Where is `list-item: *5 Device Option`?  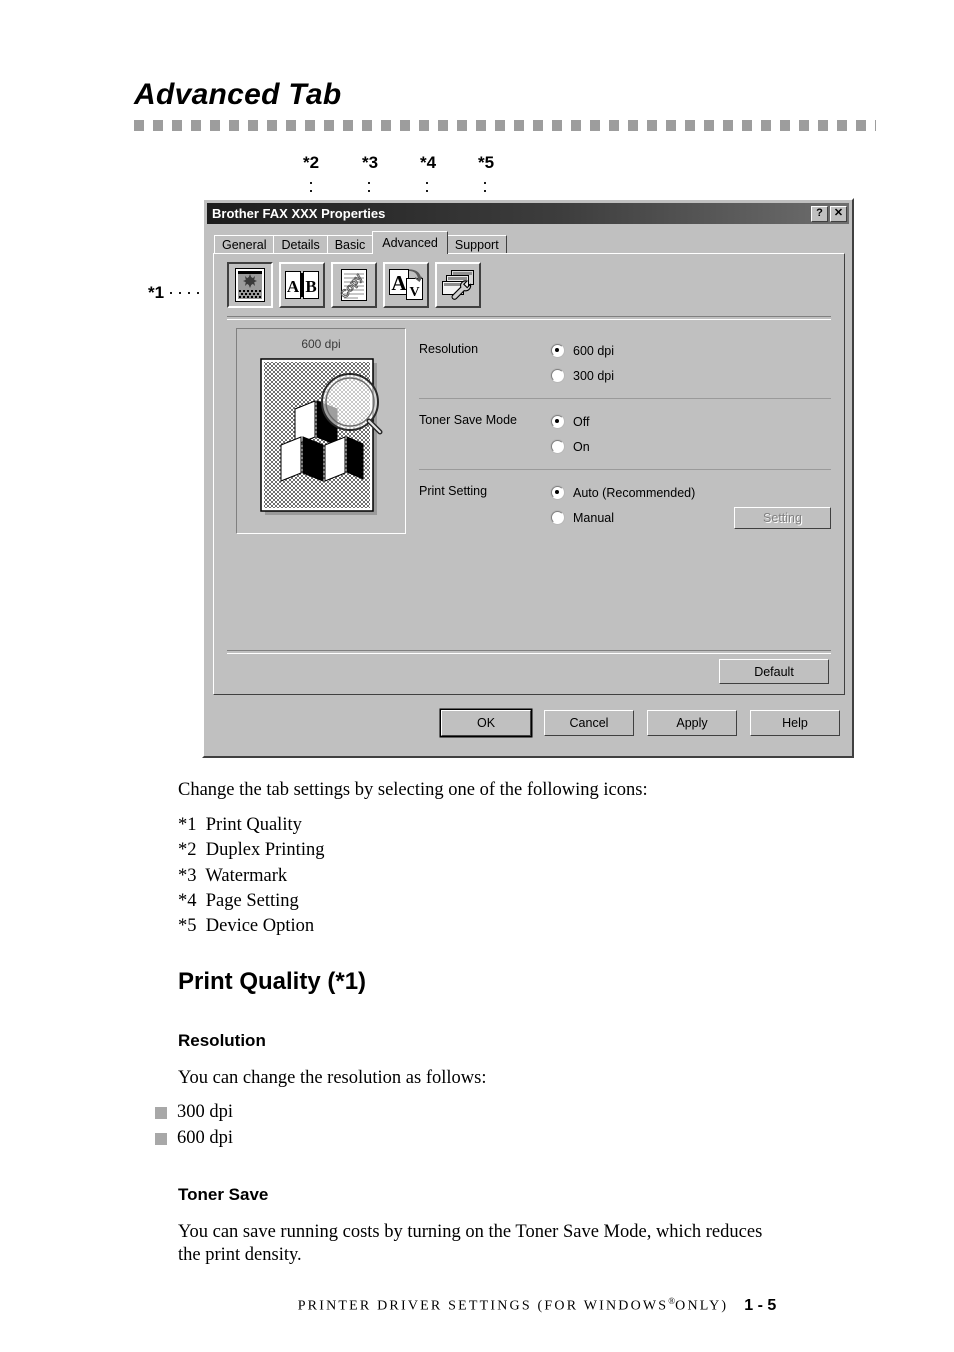
list-item: *5 Device Option is located at coordinates (246, 926).